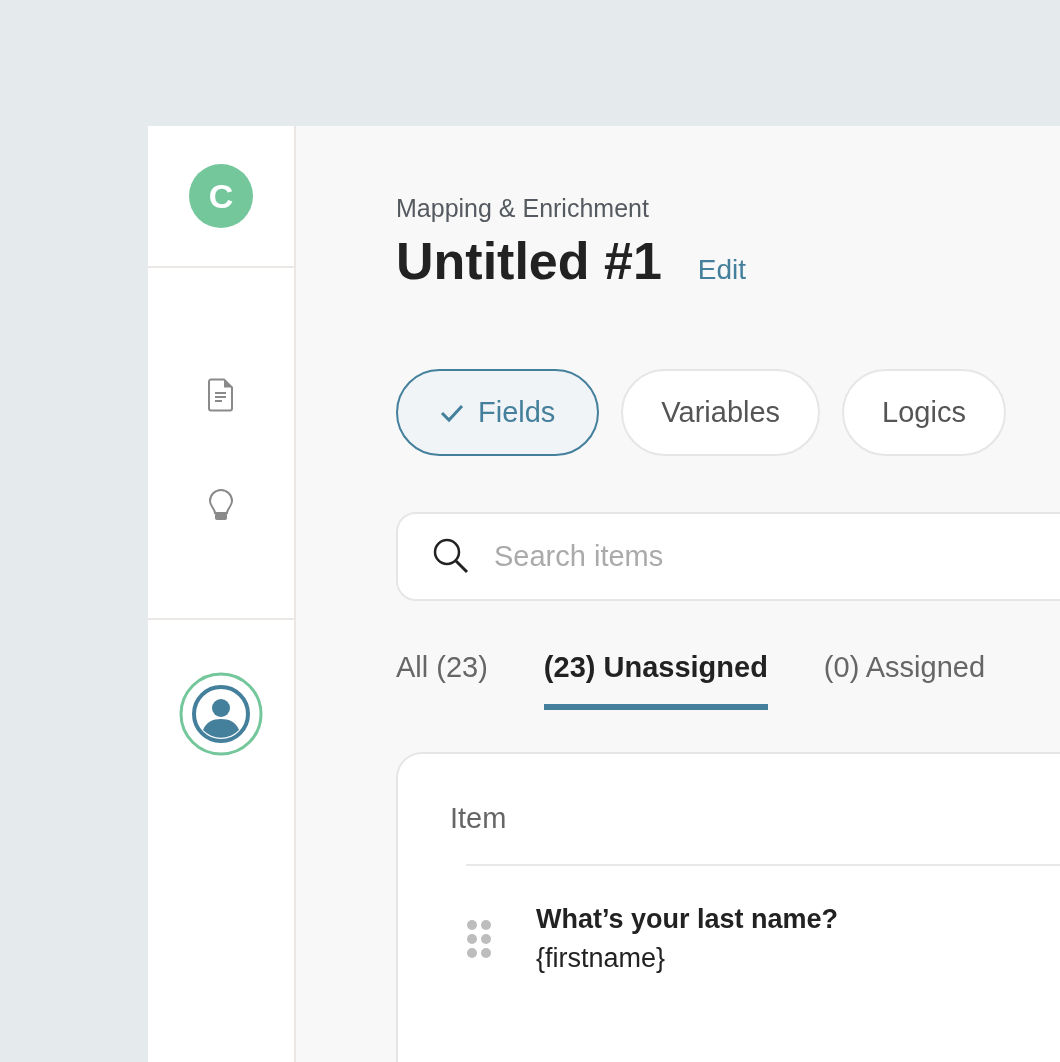  What do you see at coordinates (728, 556) in the screenshot?
I see `search-field: Search items` at bounding box center [728, 556].